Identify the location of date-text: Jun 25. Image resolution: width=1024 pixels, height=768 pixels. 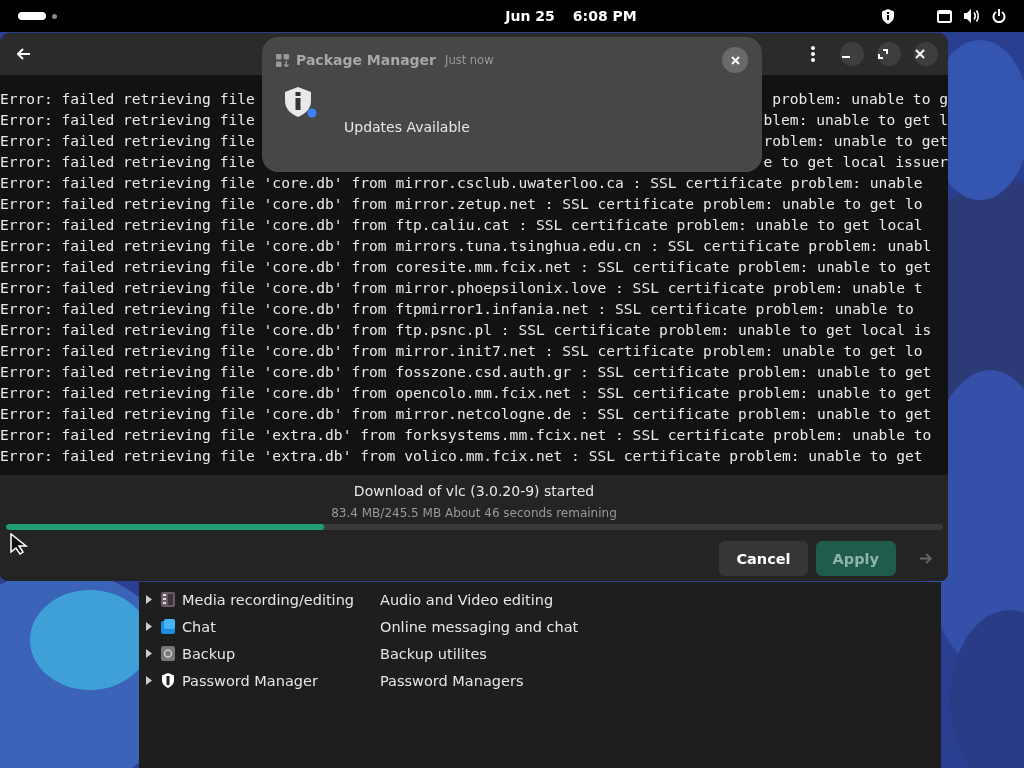
(530, 16).